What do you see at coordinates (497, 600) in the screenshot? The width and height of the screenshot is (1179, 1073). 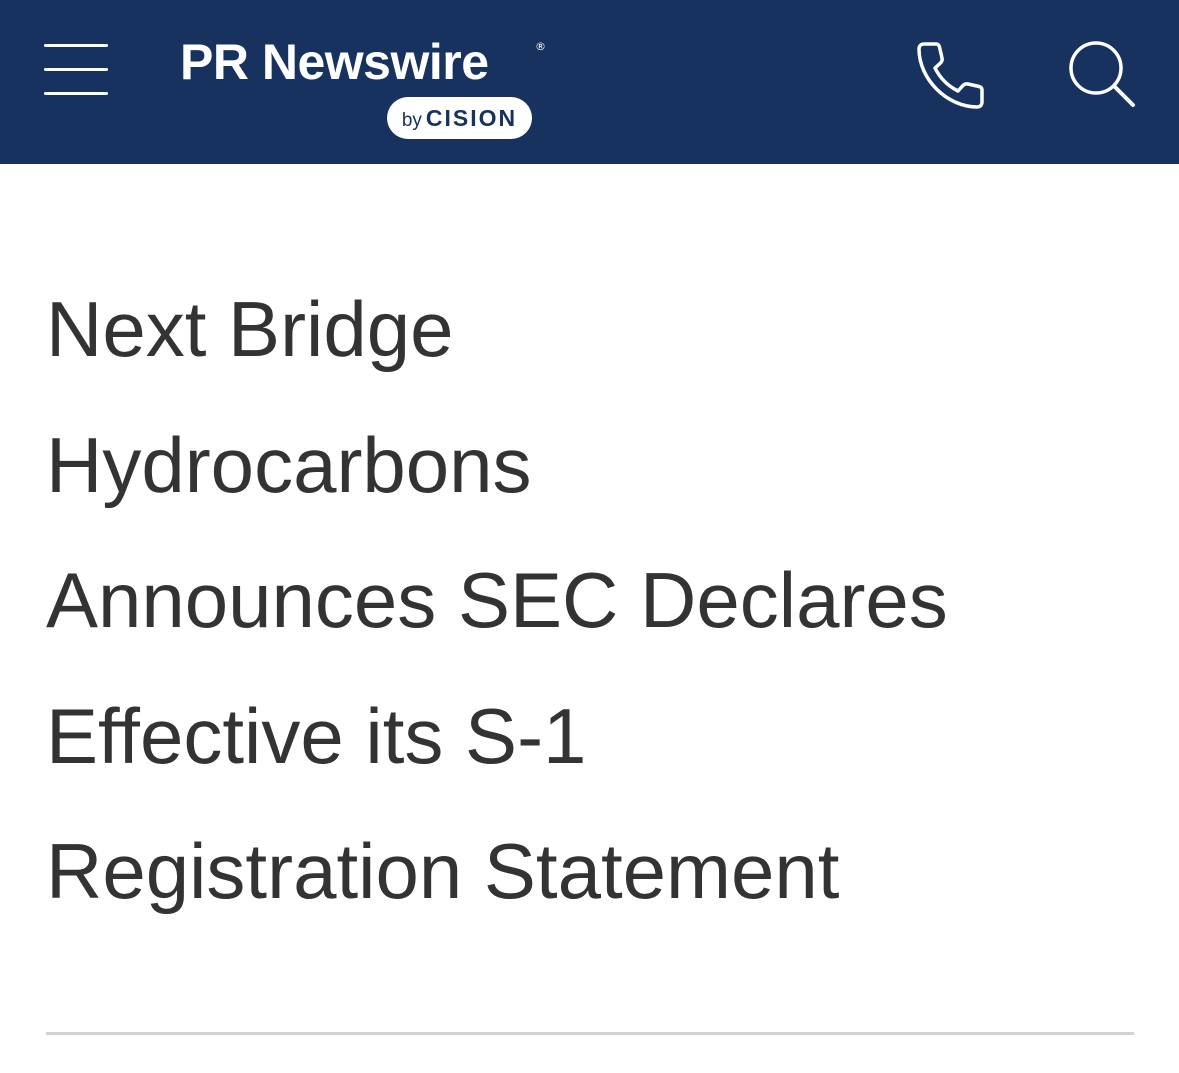 I see `headline-line: Announces SEC Declares` at bounding box center [497, 600].